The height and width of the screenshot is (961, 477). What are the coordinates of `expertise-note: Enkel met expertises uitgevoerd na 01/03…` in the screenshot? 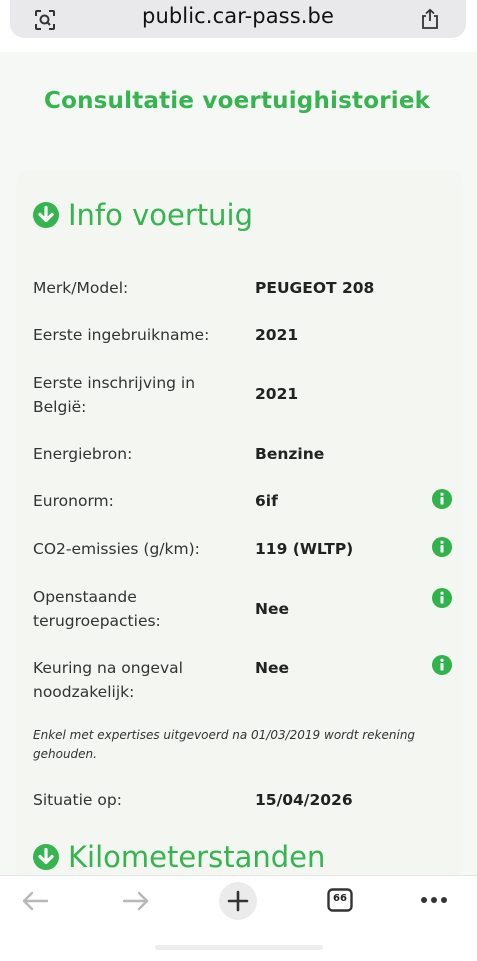 It's located at (224, 744).